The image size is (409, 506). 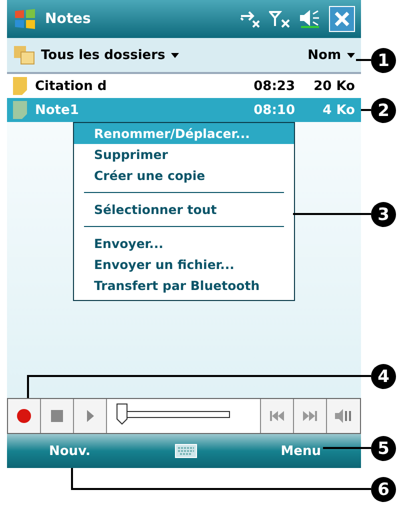 What do you see at coordinates (324, 55) in the screenshot?
I see `sort-dropdown: Nom` at bounding box center [324, 55].